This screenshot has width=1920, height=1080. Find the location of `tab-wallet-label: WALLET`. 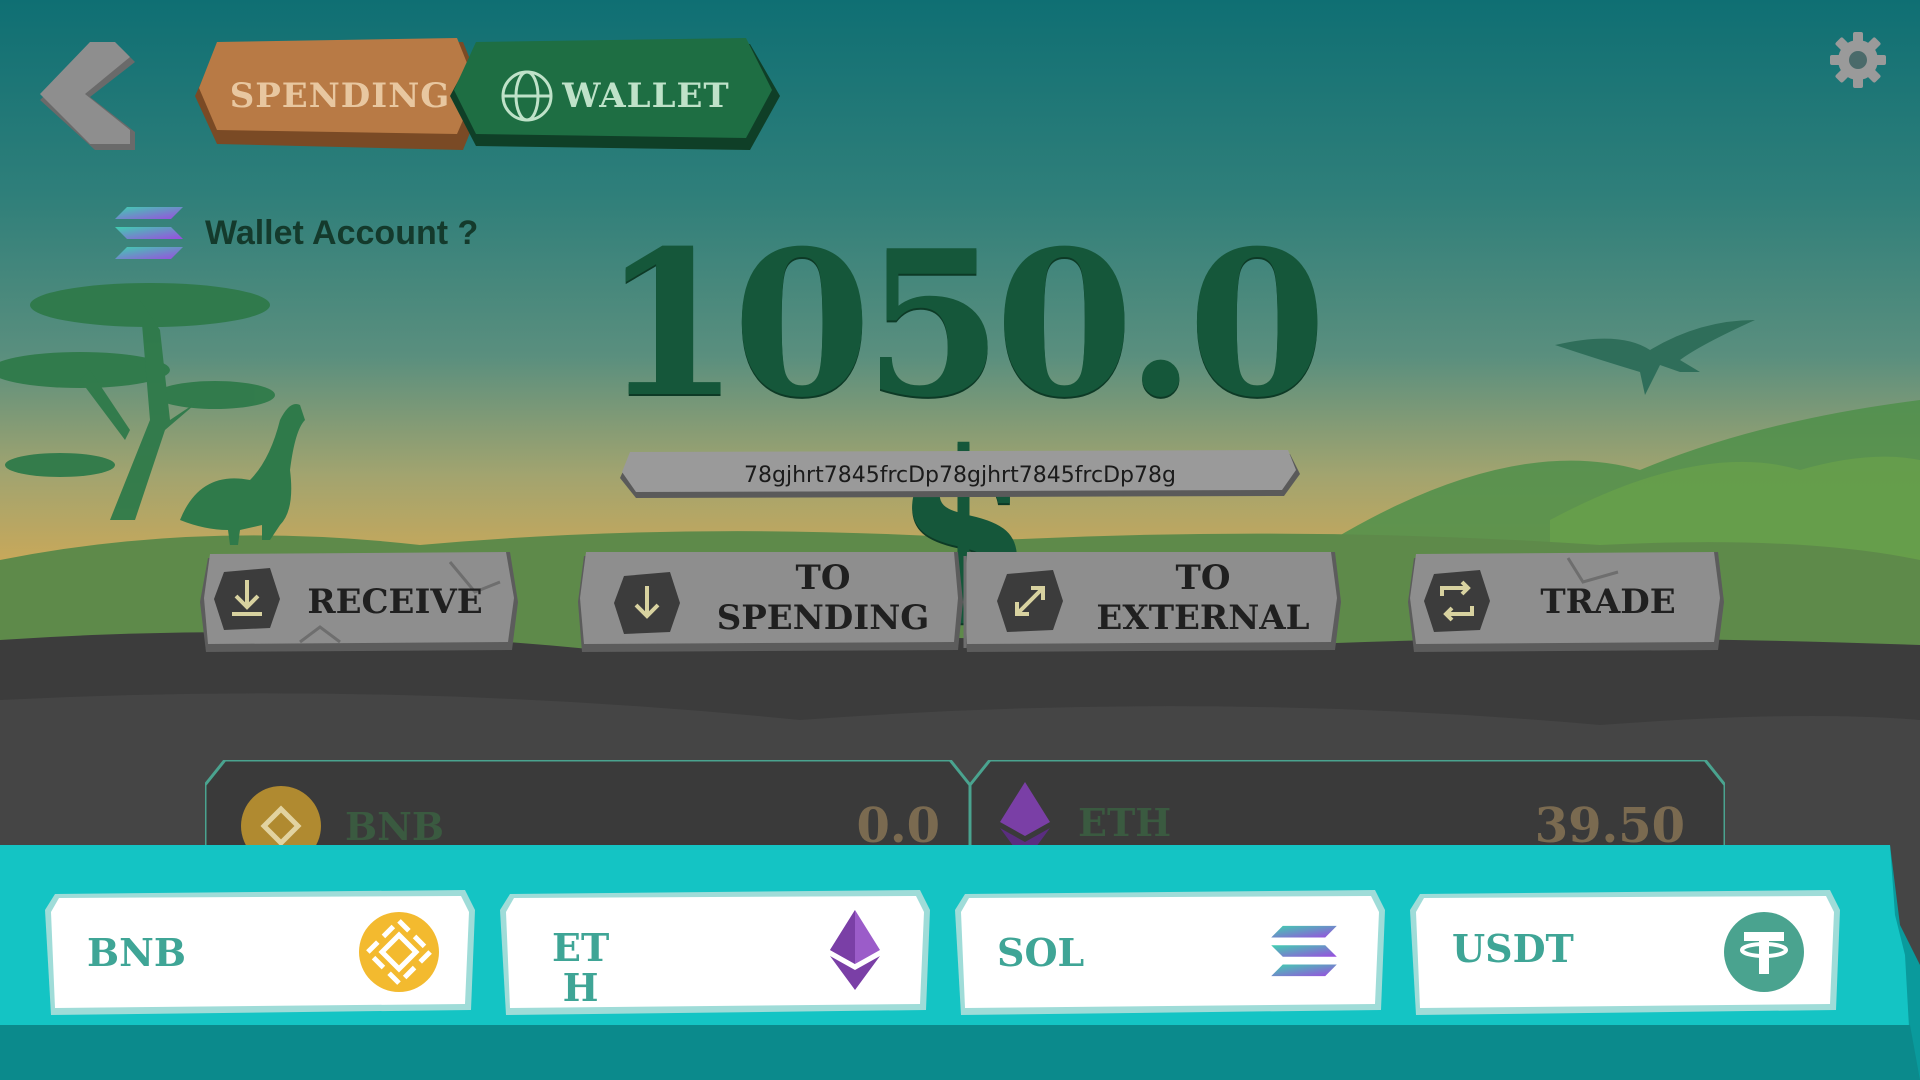

tab-wallet-label: WALLET is located at coordinates (646, 96).